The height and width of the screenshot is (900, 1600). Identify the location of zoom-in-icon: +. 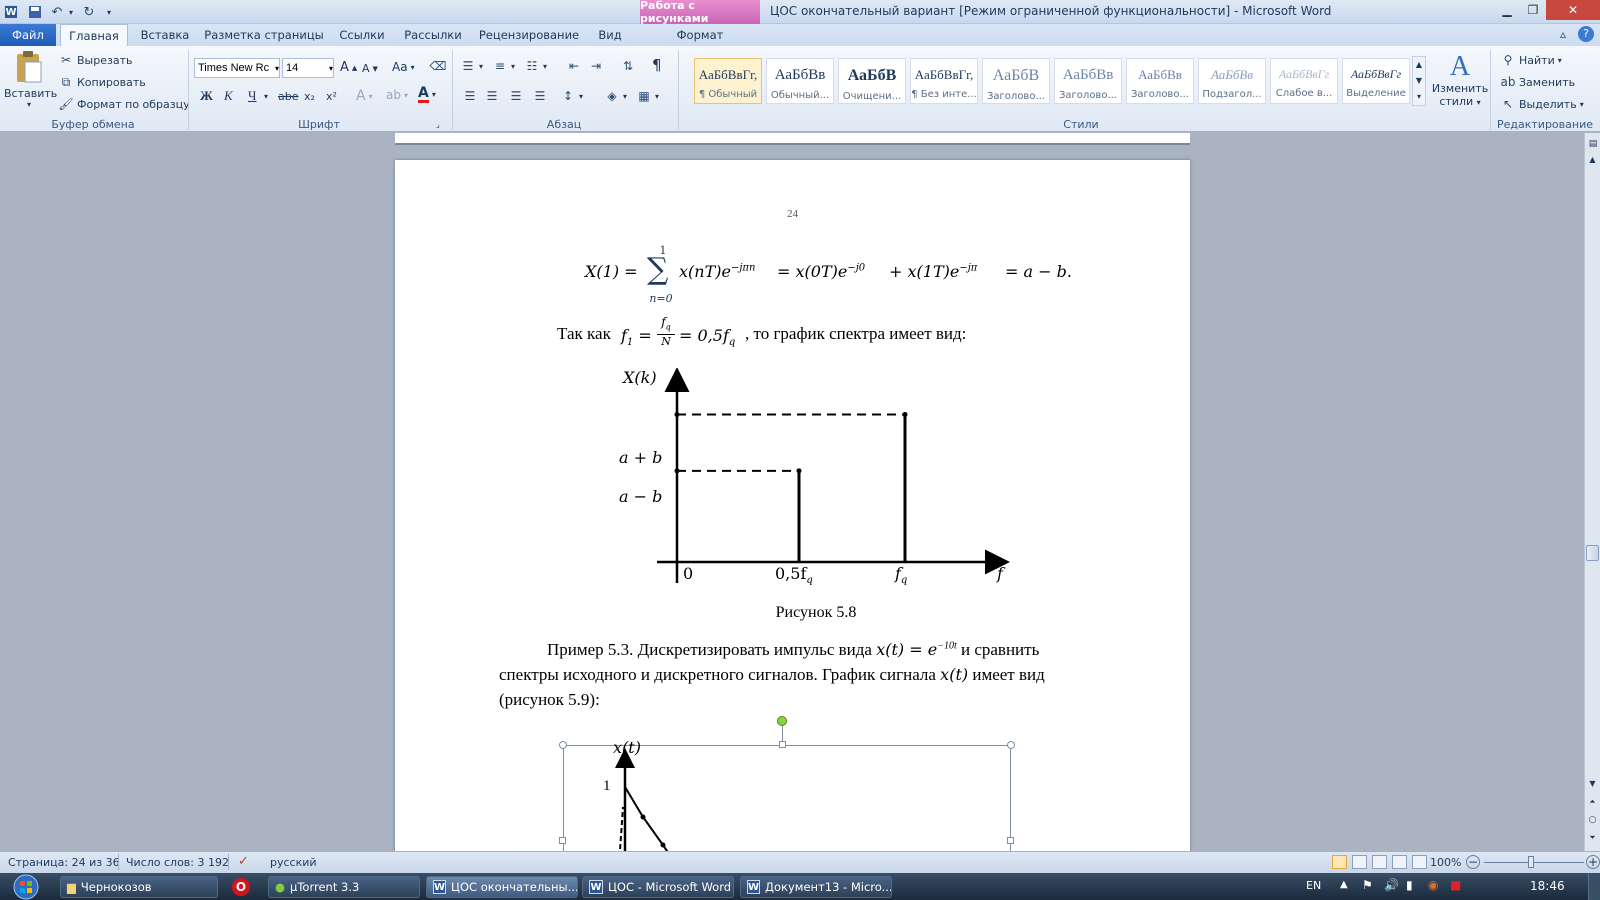
(1593, 862).